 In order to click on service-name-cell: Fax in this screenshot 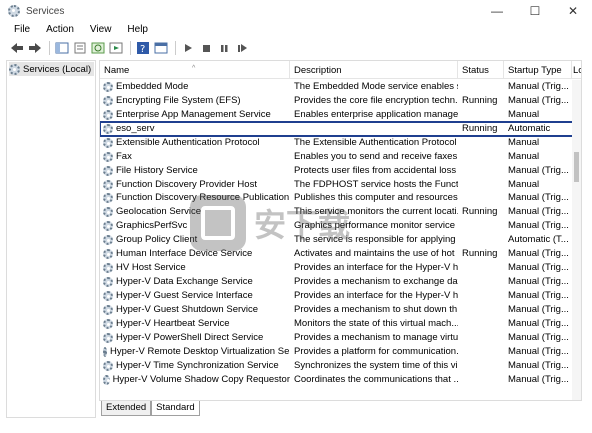, I will do `click(195, 157)`.